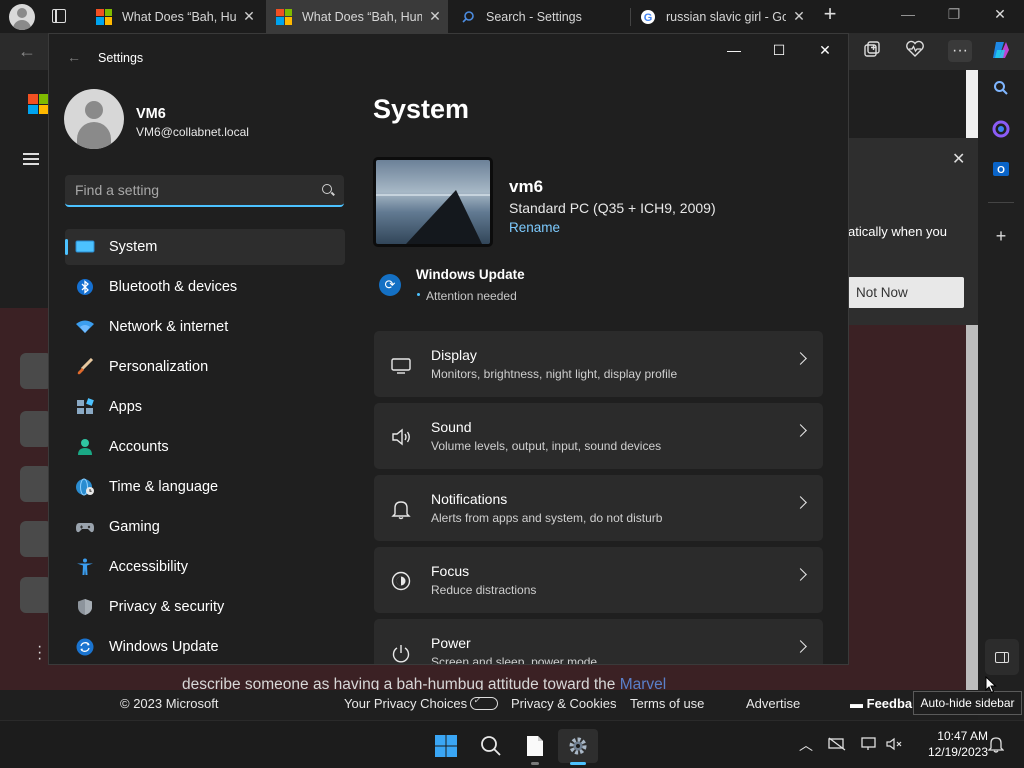 Image resolution: width=1024 pixels, height=768 pixels. Describe the element at coordinates (535, 747) in the screenshot. I see `taskbar-file-app` at that location.